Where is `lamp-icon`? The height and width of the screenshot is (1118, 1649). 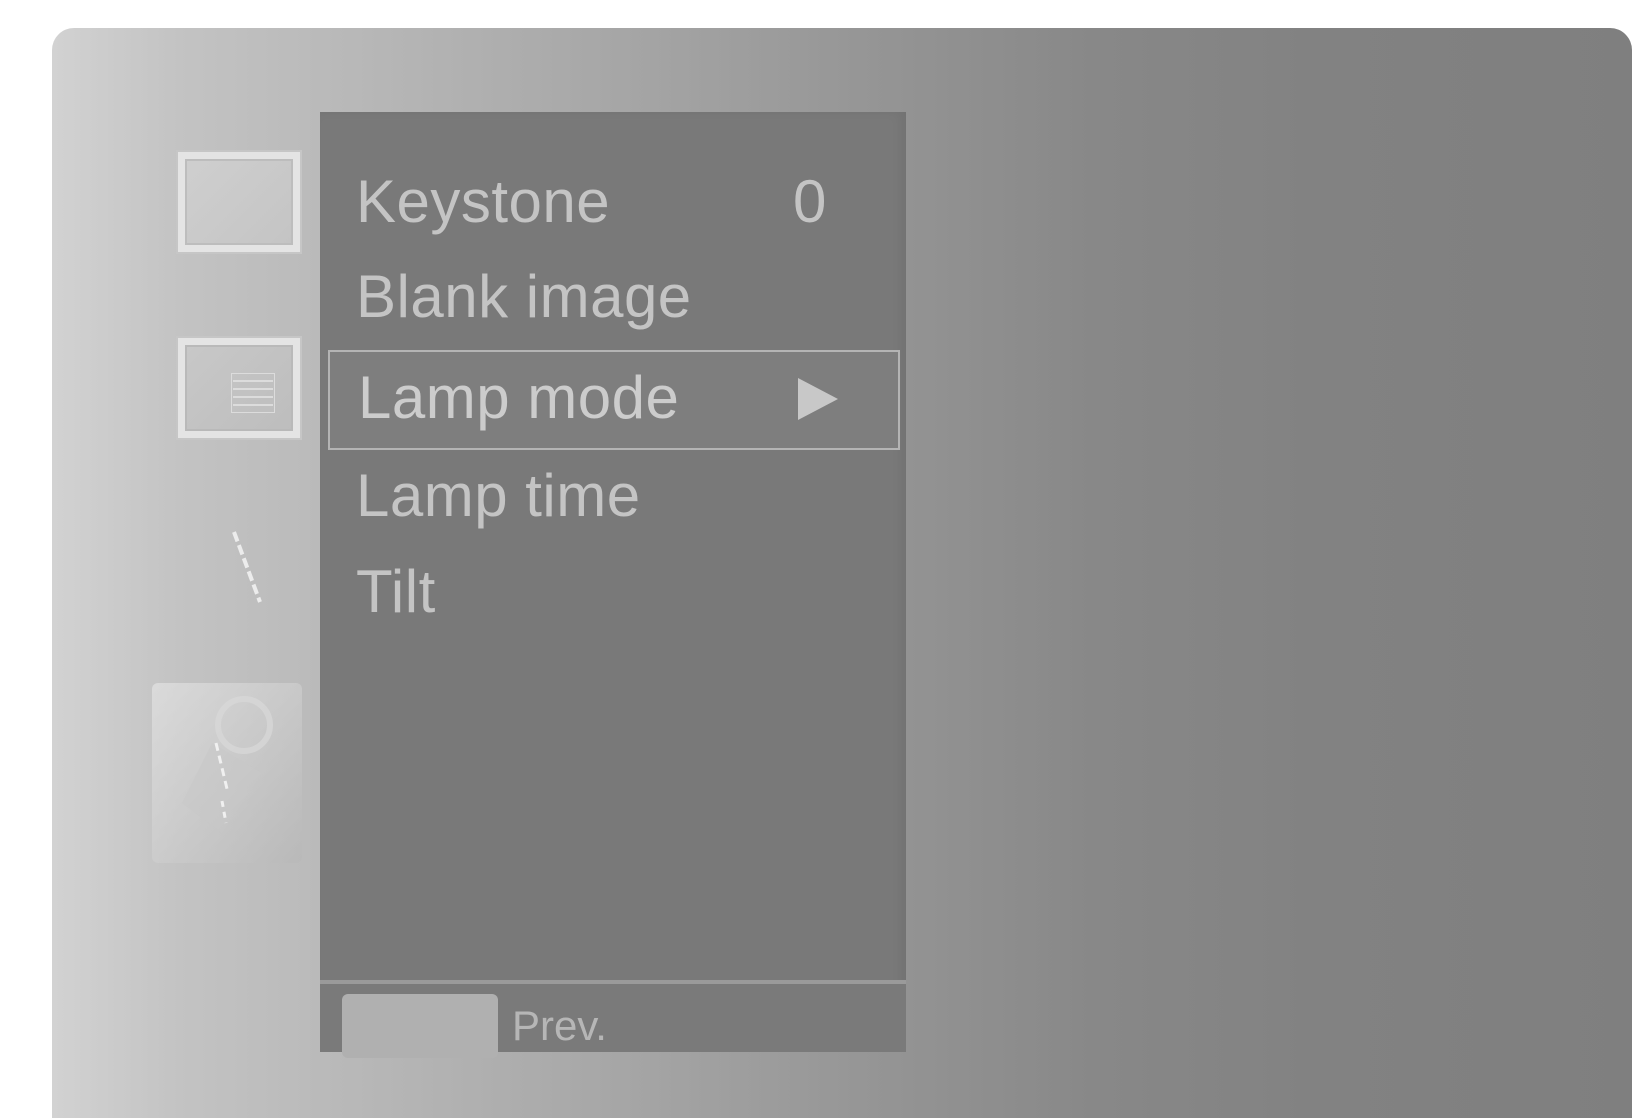
lamp-icon is located at coordinates (227, 773).